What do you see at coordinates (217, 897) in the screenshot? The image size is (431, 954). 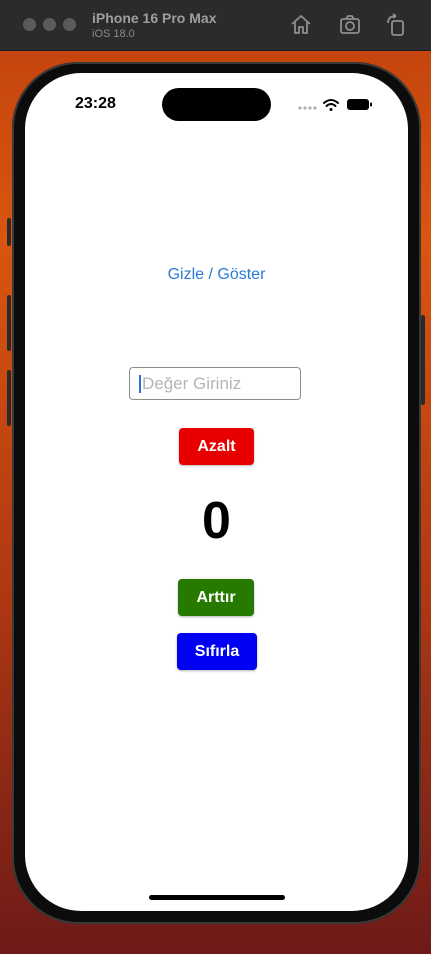 I see `home-indicator` at bounding box center [217, 897].